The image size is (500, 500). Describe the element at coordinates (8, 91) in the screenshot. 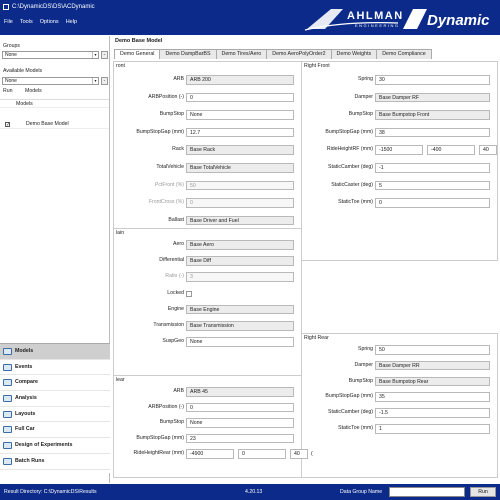

I see `column-run: Run` at that location.